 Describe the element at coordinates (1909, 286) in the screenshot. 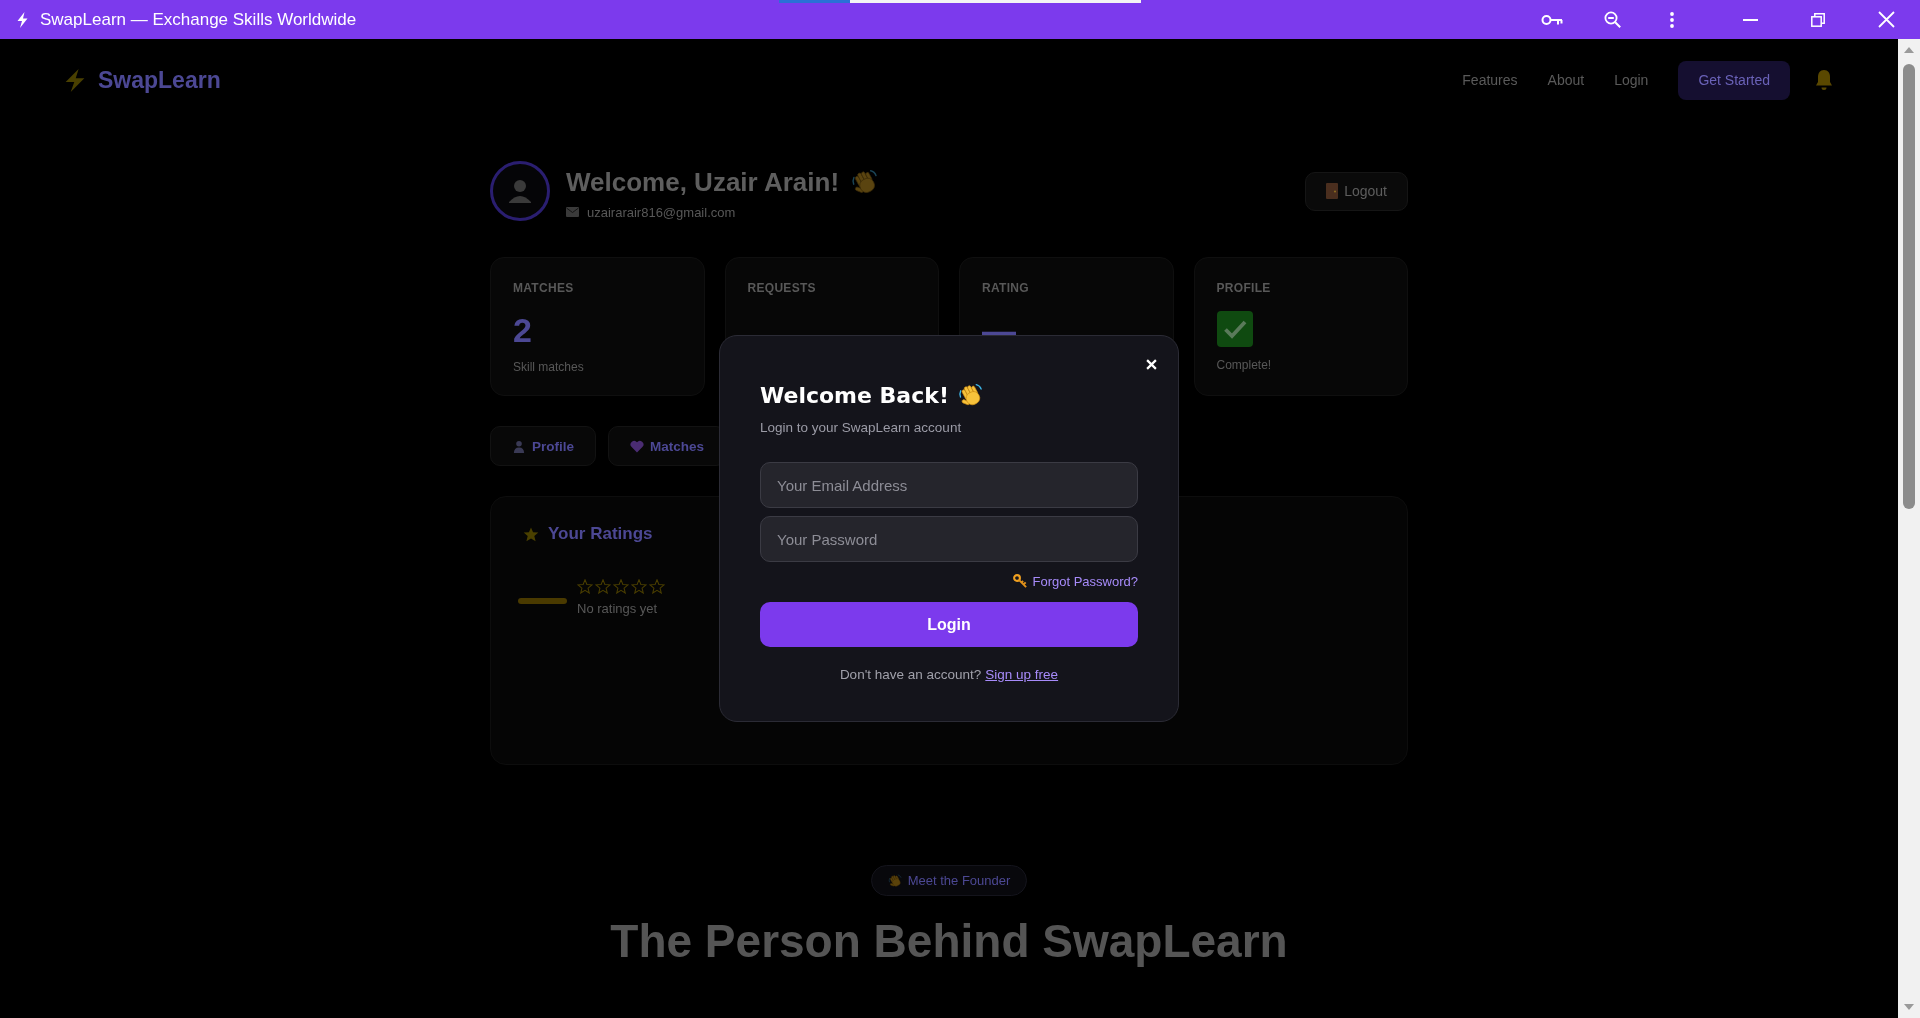

I see `scrollbar-thumb` at that location.